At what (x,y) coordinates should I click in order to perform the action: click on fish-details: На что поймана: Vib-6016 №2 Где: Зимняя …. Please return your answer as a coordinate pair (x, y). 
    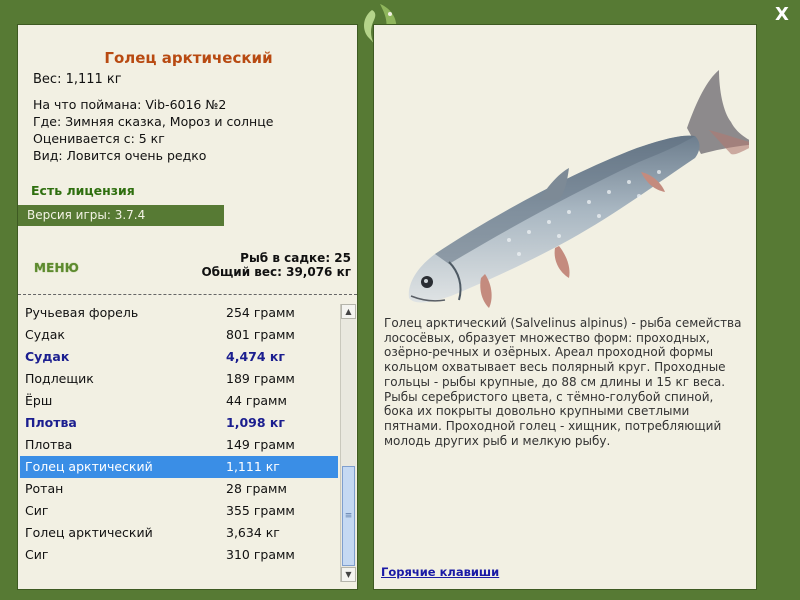
    Looking at the image, I should click on (153, 130).